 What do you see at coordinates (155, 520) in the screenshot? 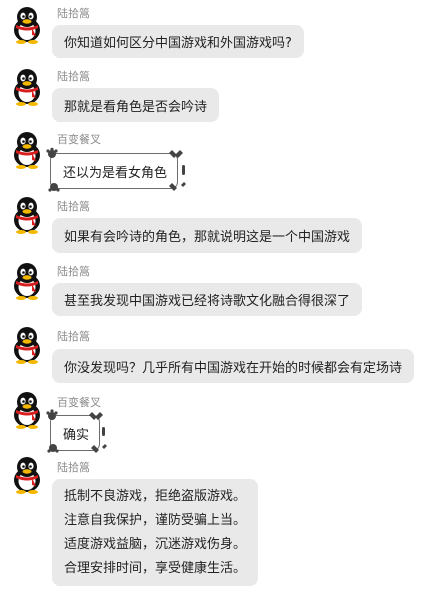
I see `message-text-line: 注意自我保护，谨防受骗上当。` at bounding box center [155, 520].